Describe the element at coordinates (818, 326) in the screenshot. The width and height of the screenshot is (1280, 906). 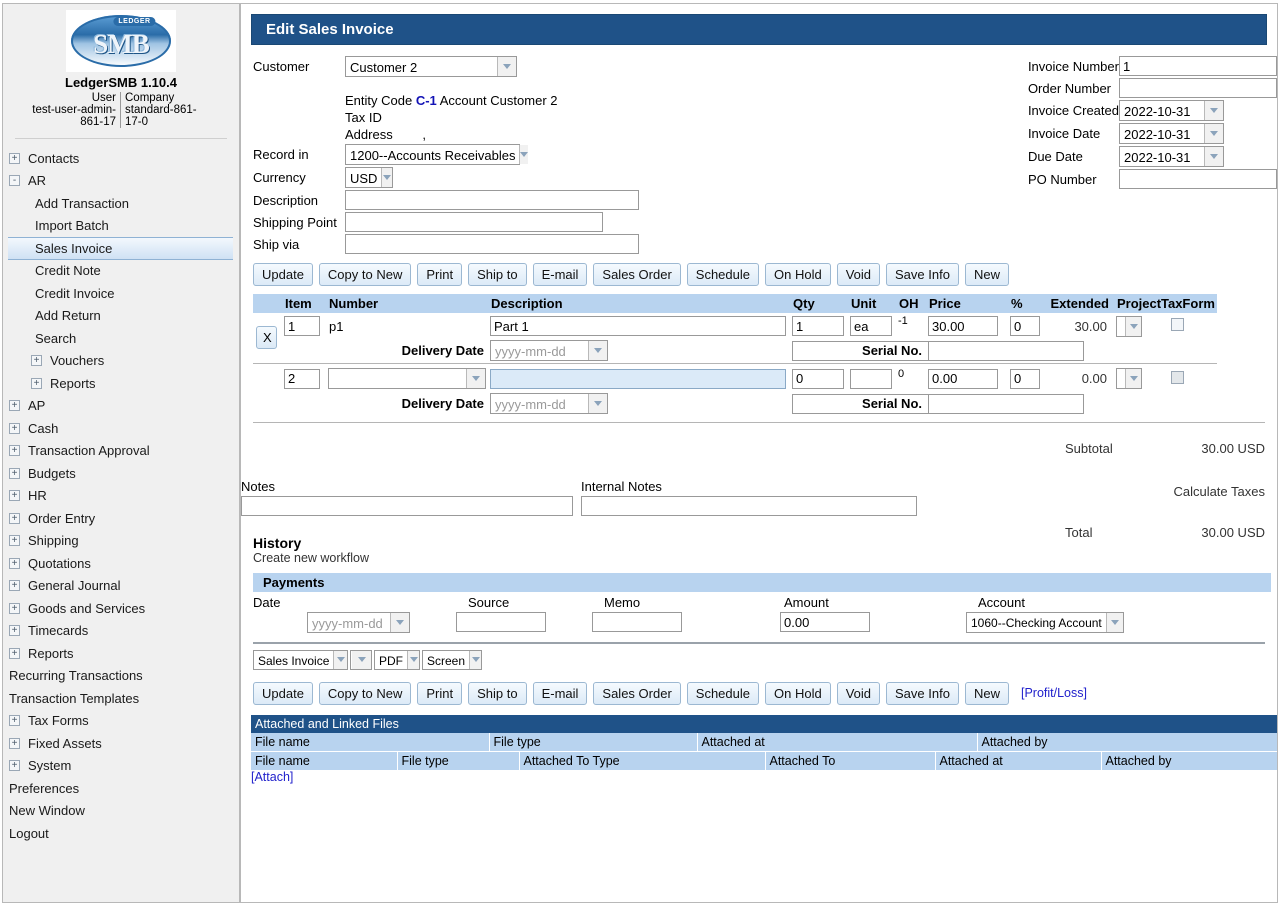
I see `line-qty-input` at that location.